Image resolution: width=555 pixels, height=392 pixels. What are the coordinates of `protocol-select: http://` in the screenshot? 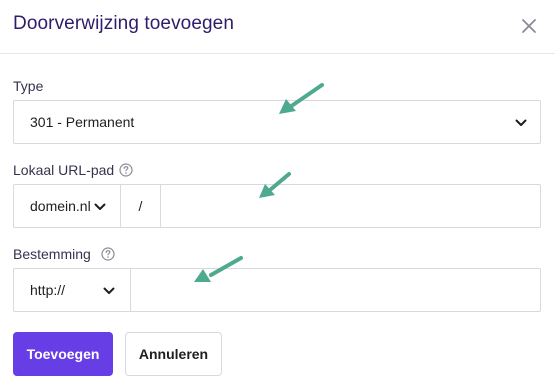 It's located at (72, 290).